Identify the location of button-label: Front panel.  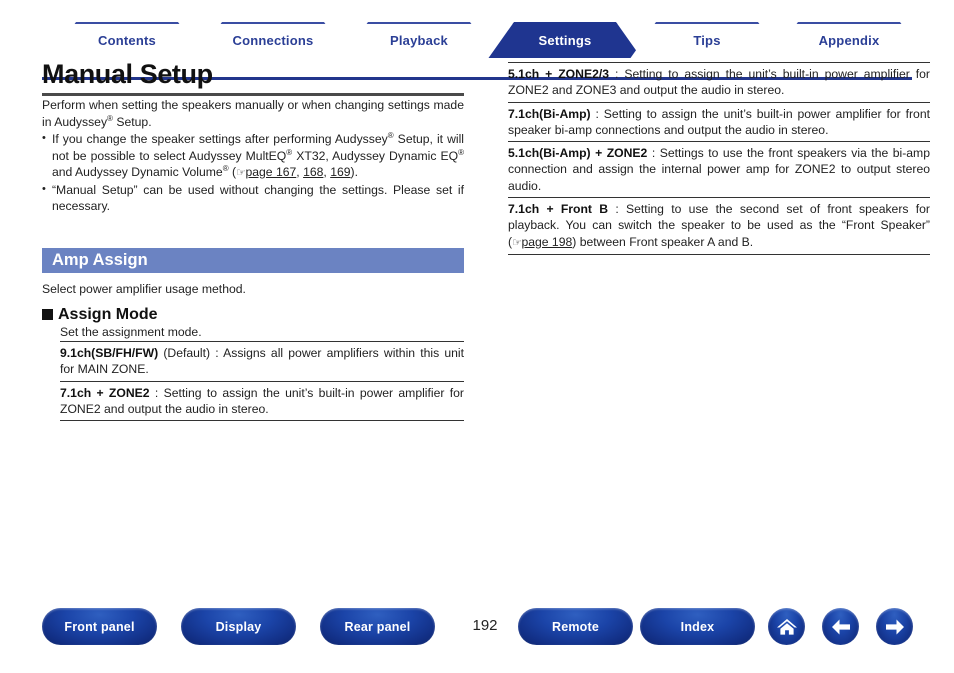
(99, 626).